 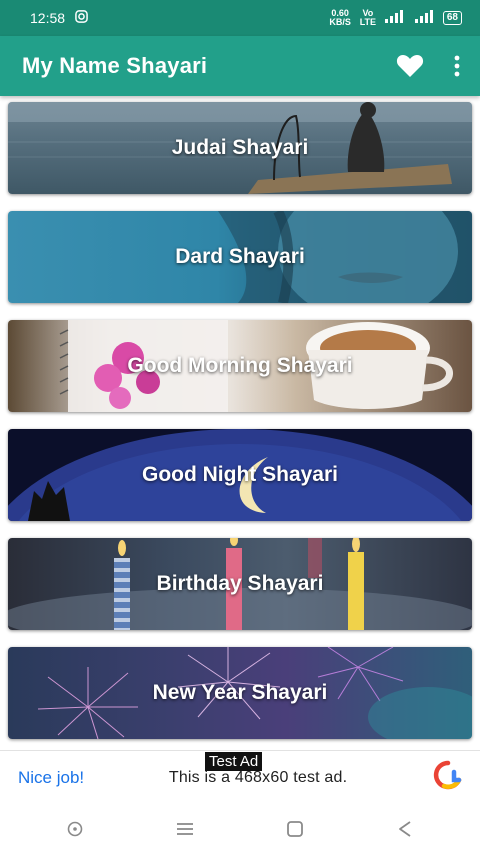 I want to click on category-label: Good Morning Shayari, so click(x=240, y=365).